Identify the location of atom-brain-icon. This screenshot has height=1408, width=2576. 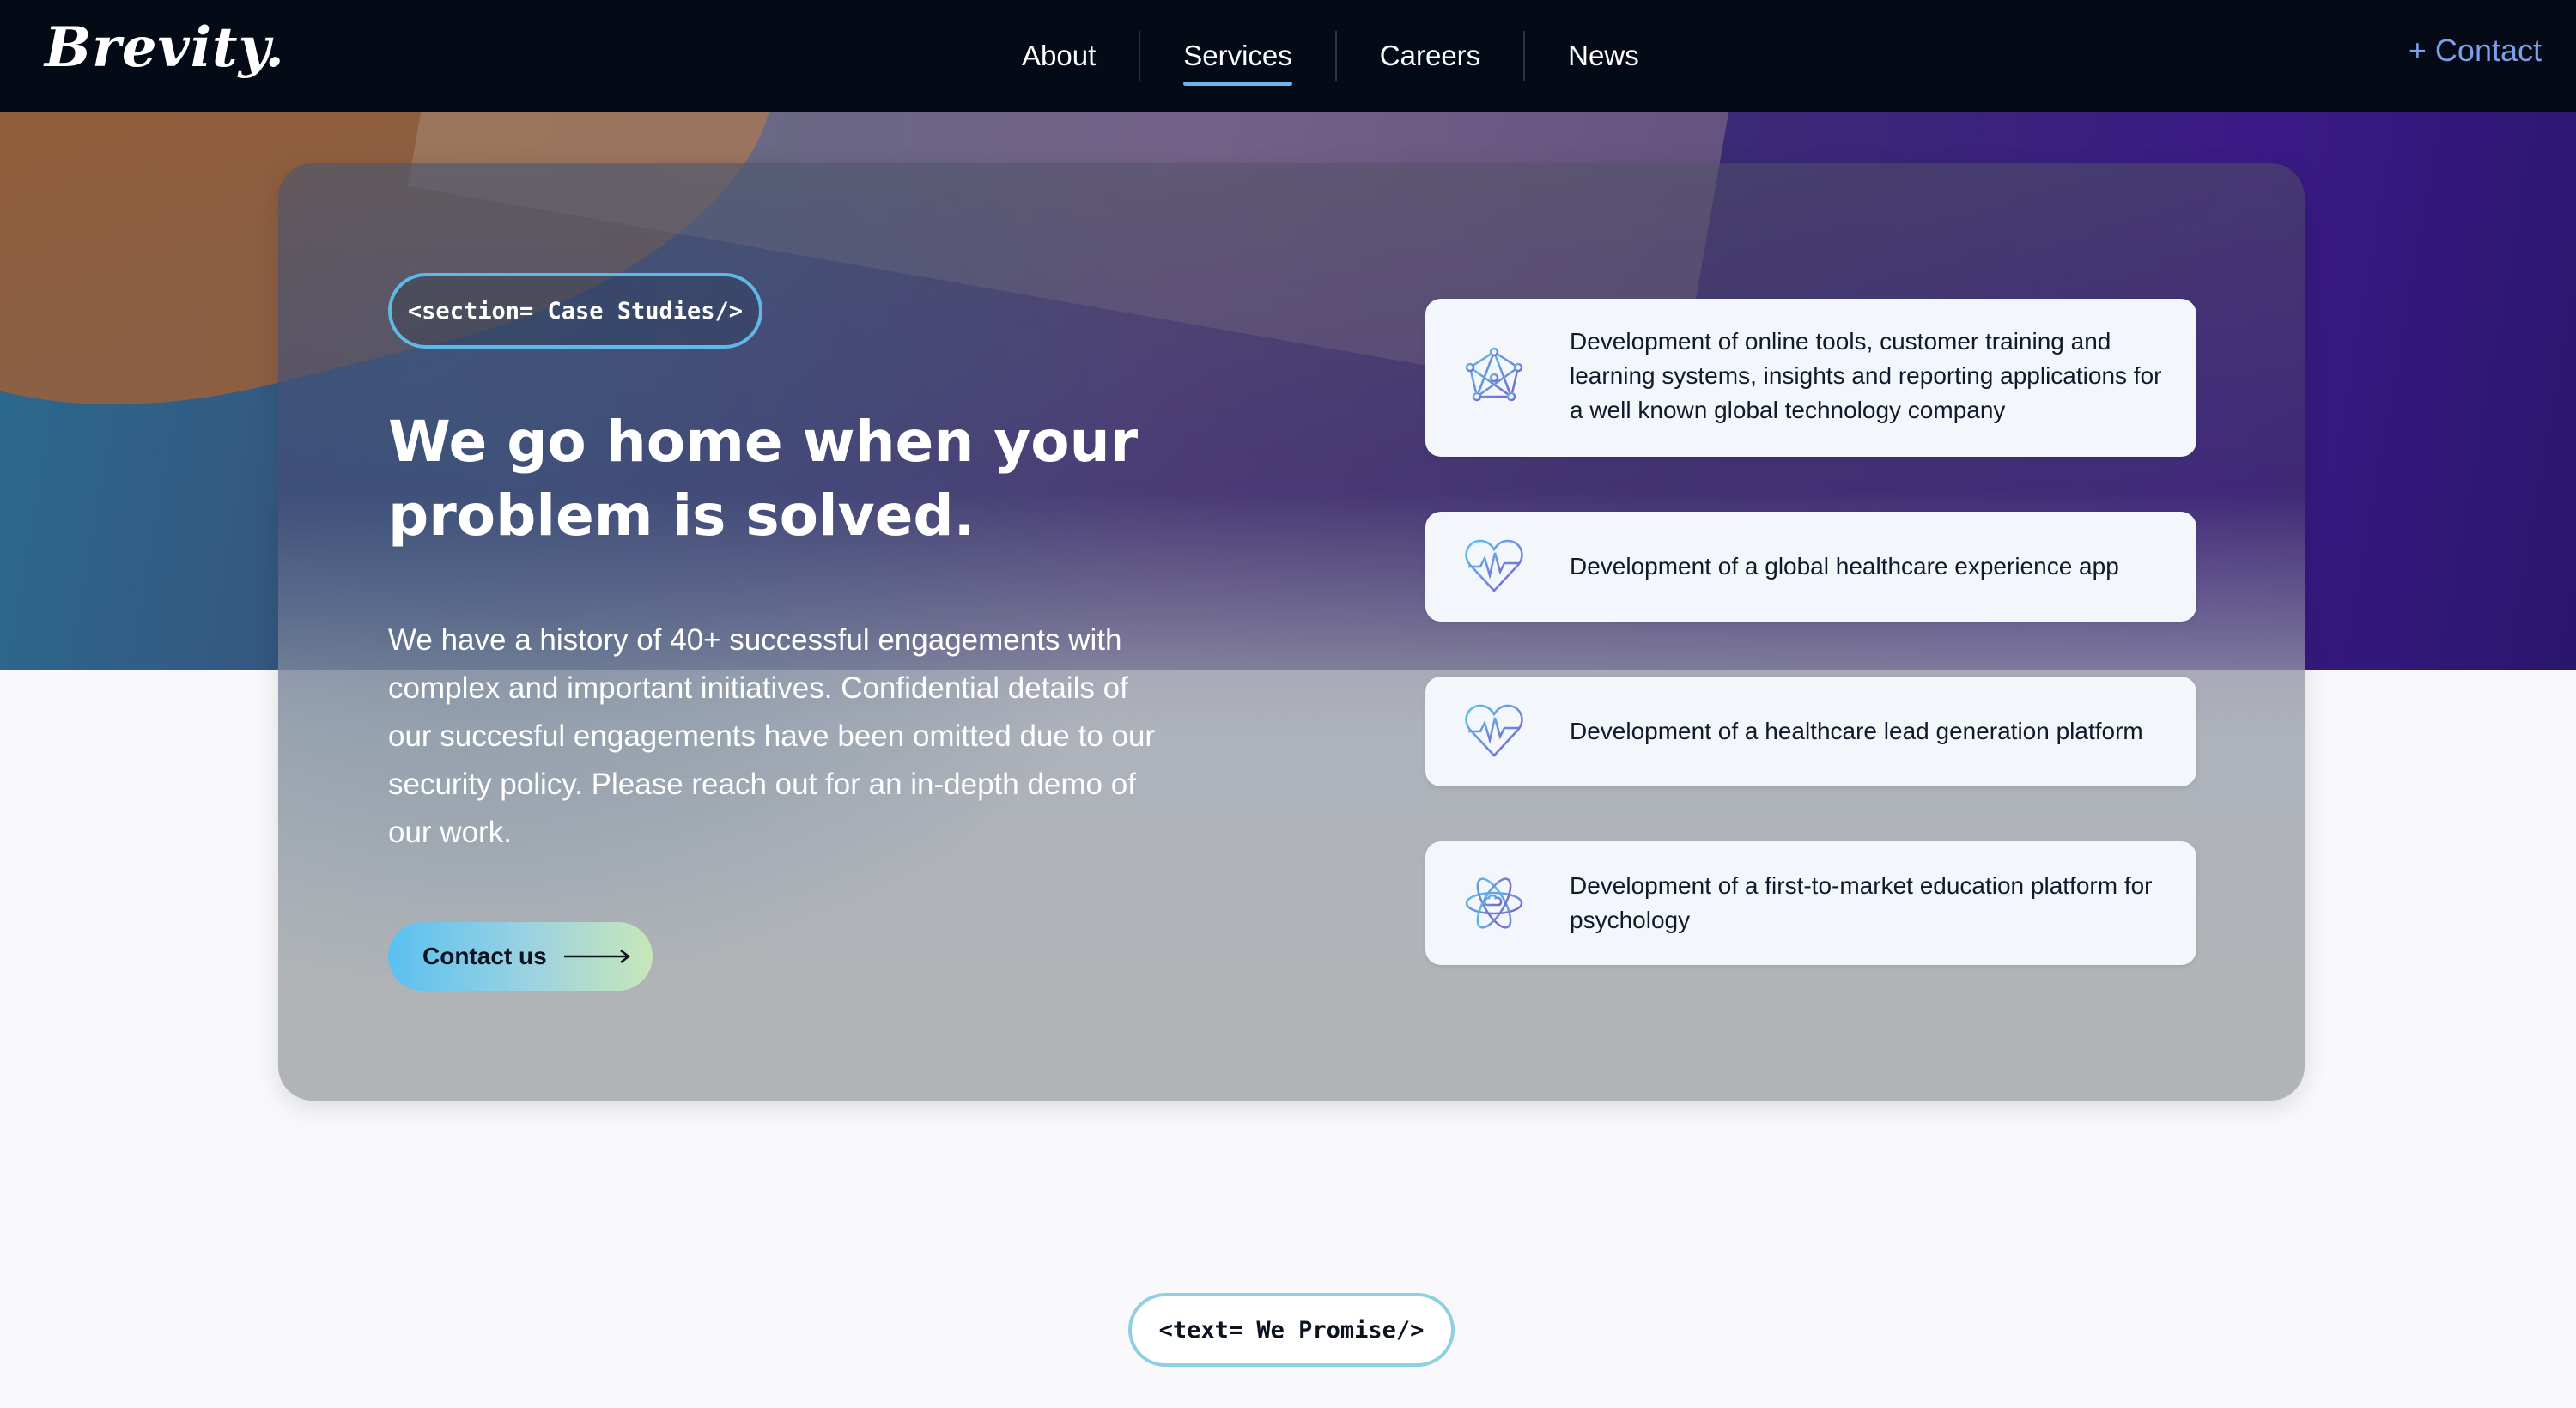
(1494, 903).